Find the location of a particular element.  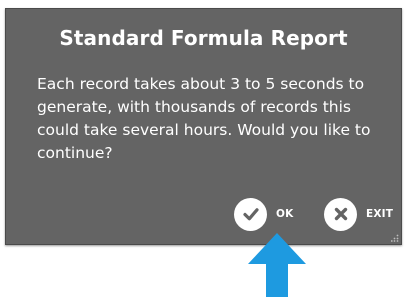

exit-button-label: EXIT is located at coordinates (380, 214).